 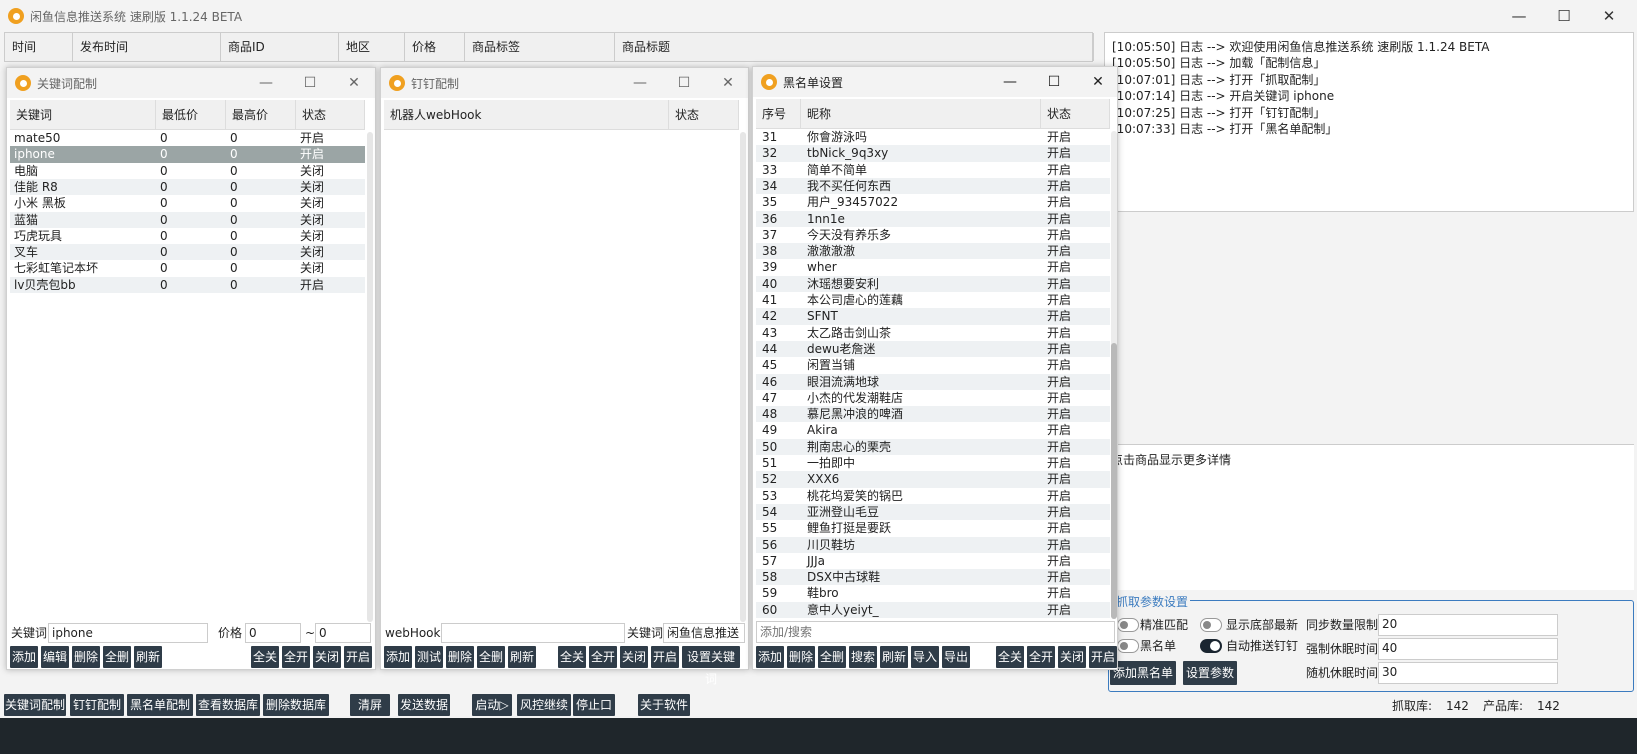 What do you see at coordinates (97, 705) in the screenshot?
I see `bottom-button-1: 钉钉配制` at bounding box center [97, 705].